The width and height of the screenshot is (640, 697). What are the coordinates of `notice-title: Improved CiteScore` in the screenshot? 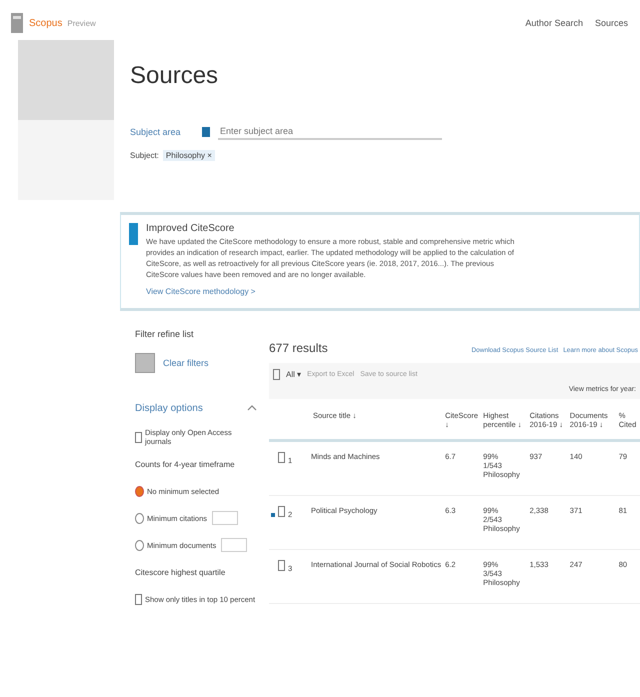 It's located at (191, 228).